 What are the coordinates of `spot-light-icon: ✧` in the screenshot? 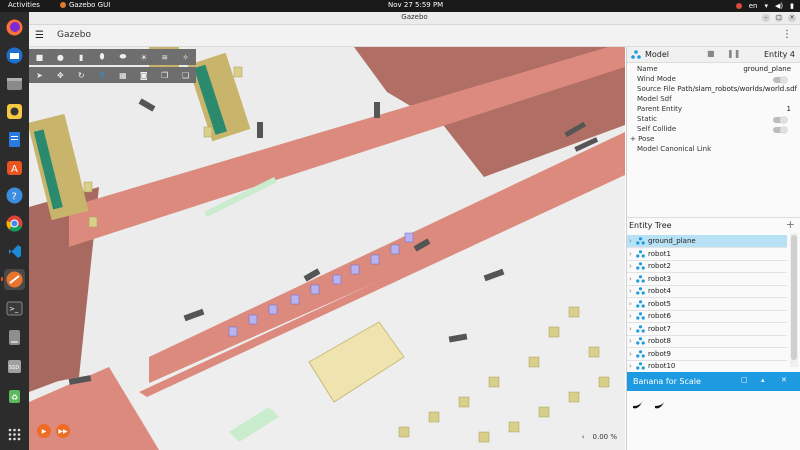 It's located at (185, 57).